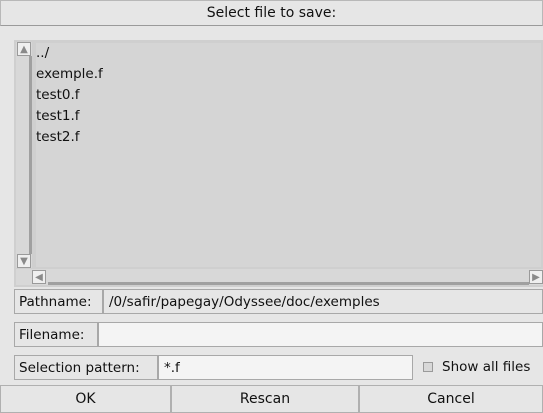 Image resolution: width=543 pixels, height=413 pixels. What do you see at coordinates (288, 116) in the screenshot?
I see `file-list-item: test1.f` at bounding box center [288, 116].